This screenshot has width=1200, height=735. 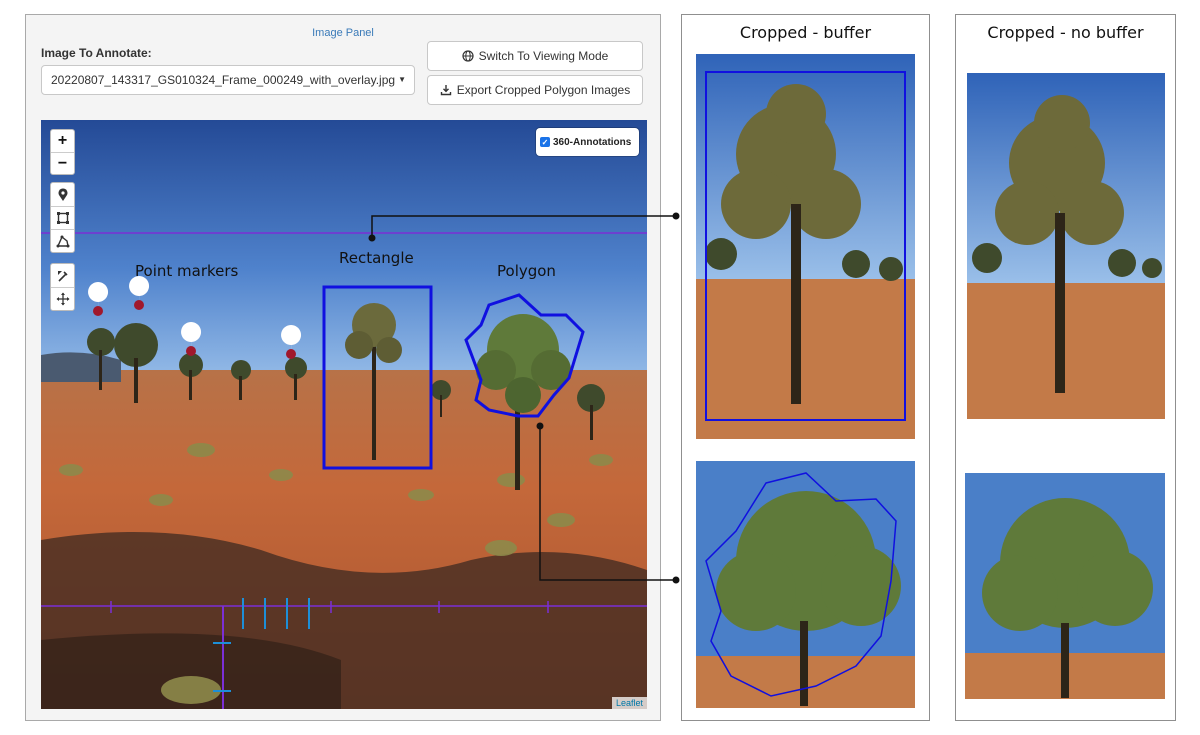 What do you see at coordinates (62, 163) in the screenshot?
I see `zoom-out-button: −` at bounding box center [62, 163].